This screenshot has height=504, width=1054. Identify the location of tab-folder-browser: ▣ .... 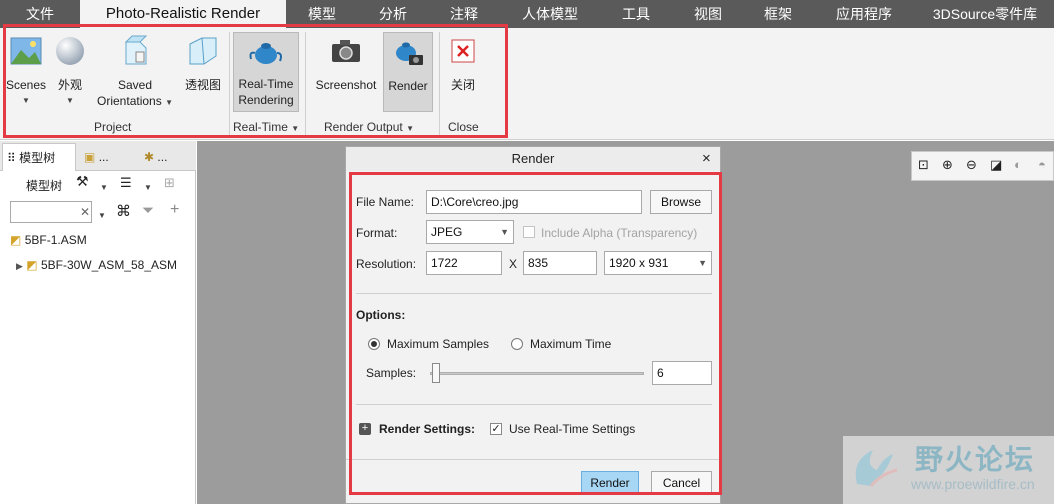
(108, 157).